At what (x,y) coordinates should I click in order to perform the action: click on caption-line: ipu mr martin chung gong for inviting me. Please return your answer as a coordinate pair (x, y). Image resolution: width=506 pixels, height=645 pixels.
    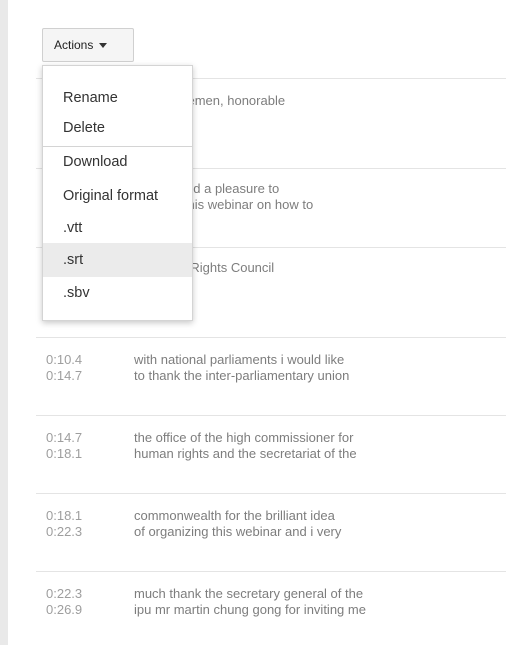
    Looking at the image, I should click on (250, 609).